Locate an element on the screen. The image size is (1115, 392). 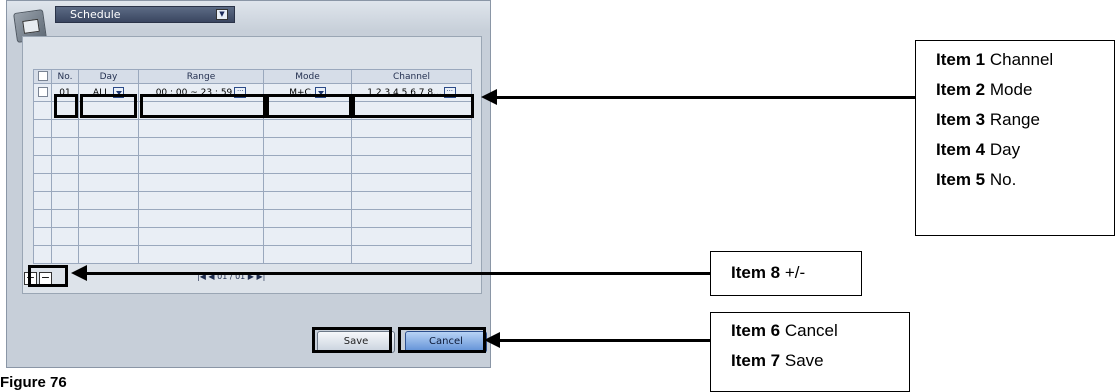
column-header-range: Range is located at coordinates (201, 76).